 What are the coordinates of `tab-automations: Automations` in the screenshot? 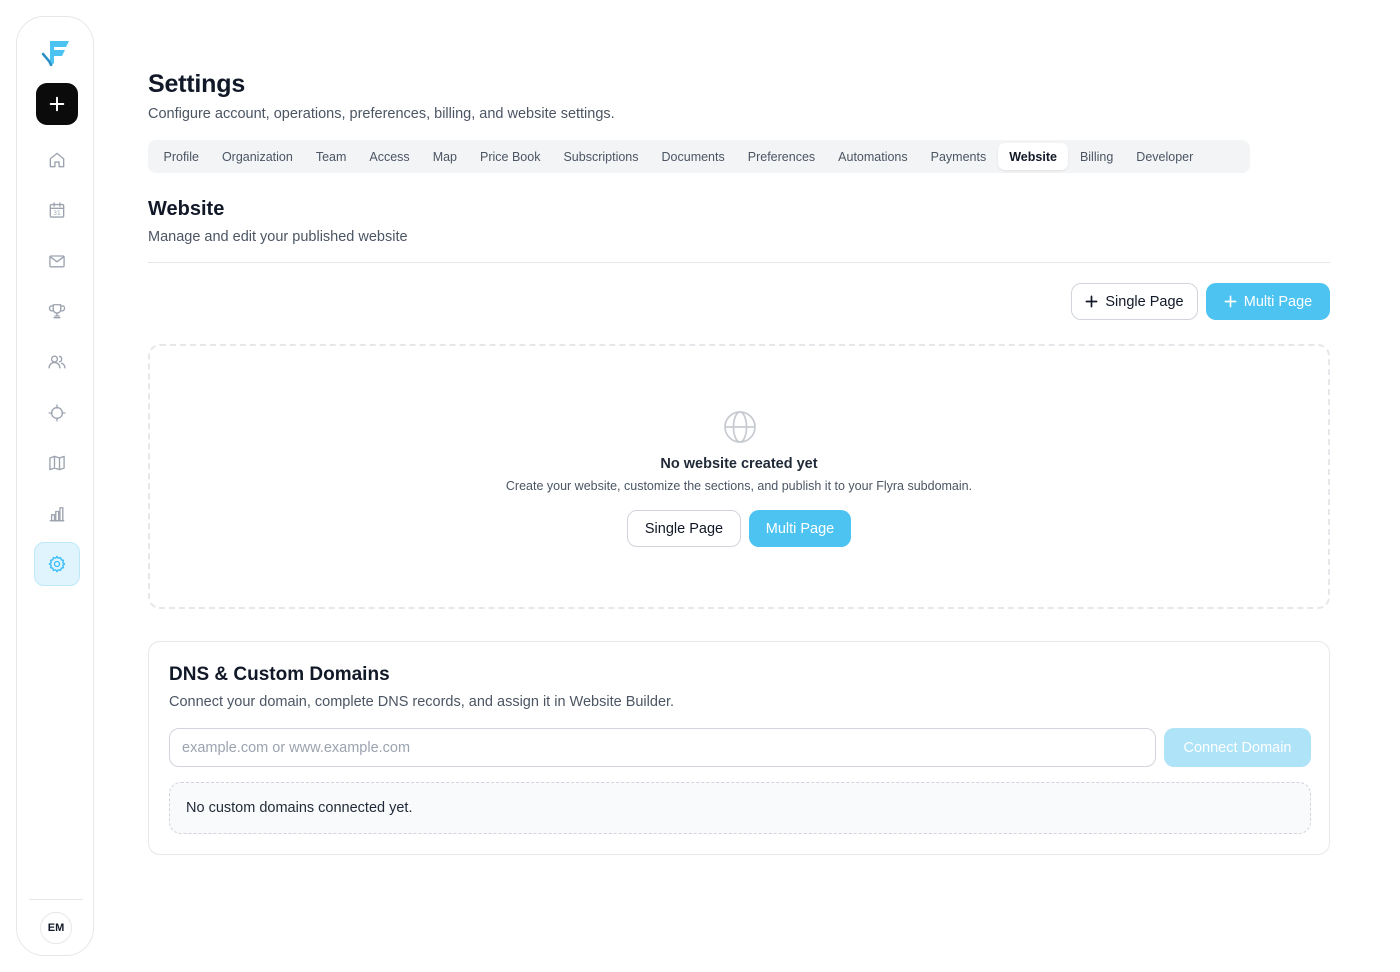 It's located at (873, 156).